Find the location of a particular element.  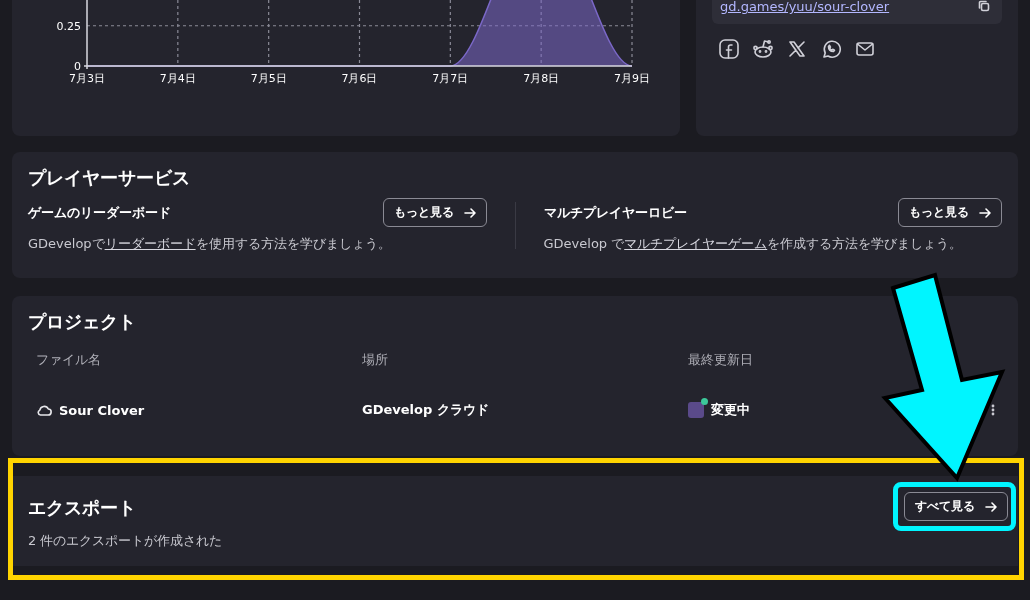

x-tick-label: 7月5日 is located at coordinates (268, 78).